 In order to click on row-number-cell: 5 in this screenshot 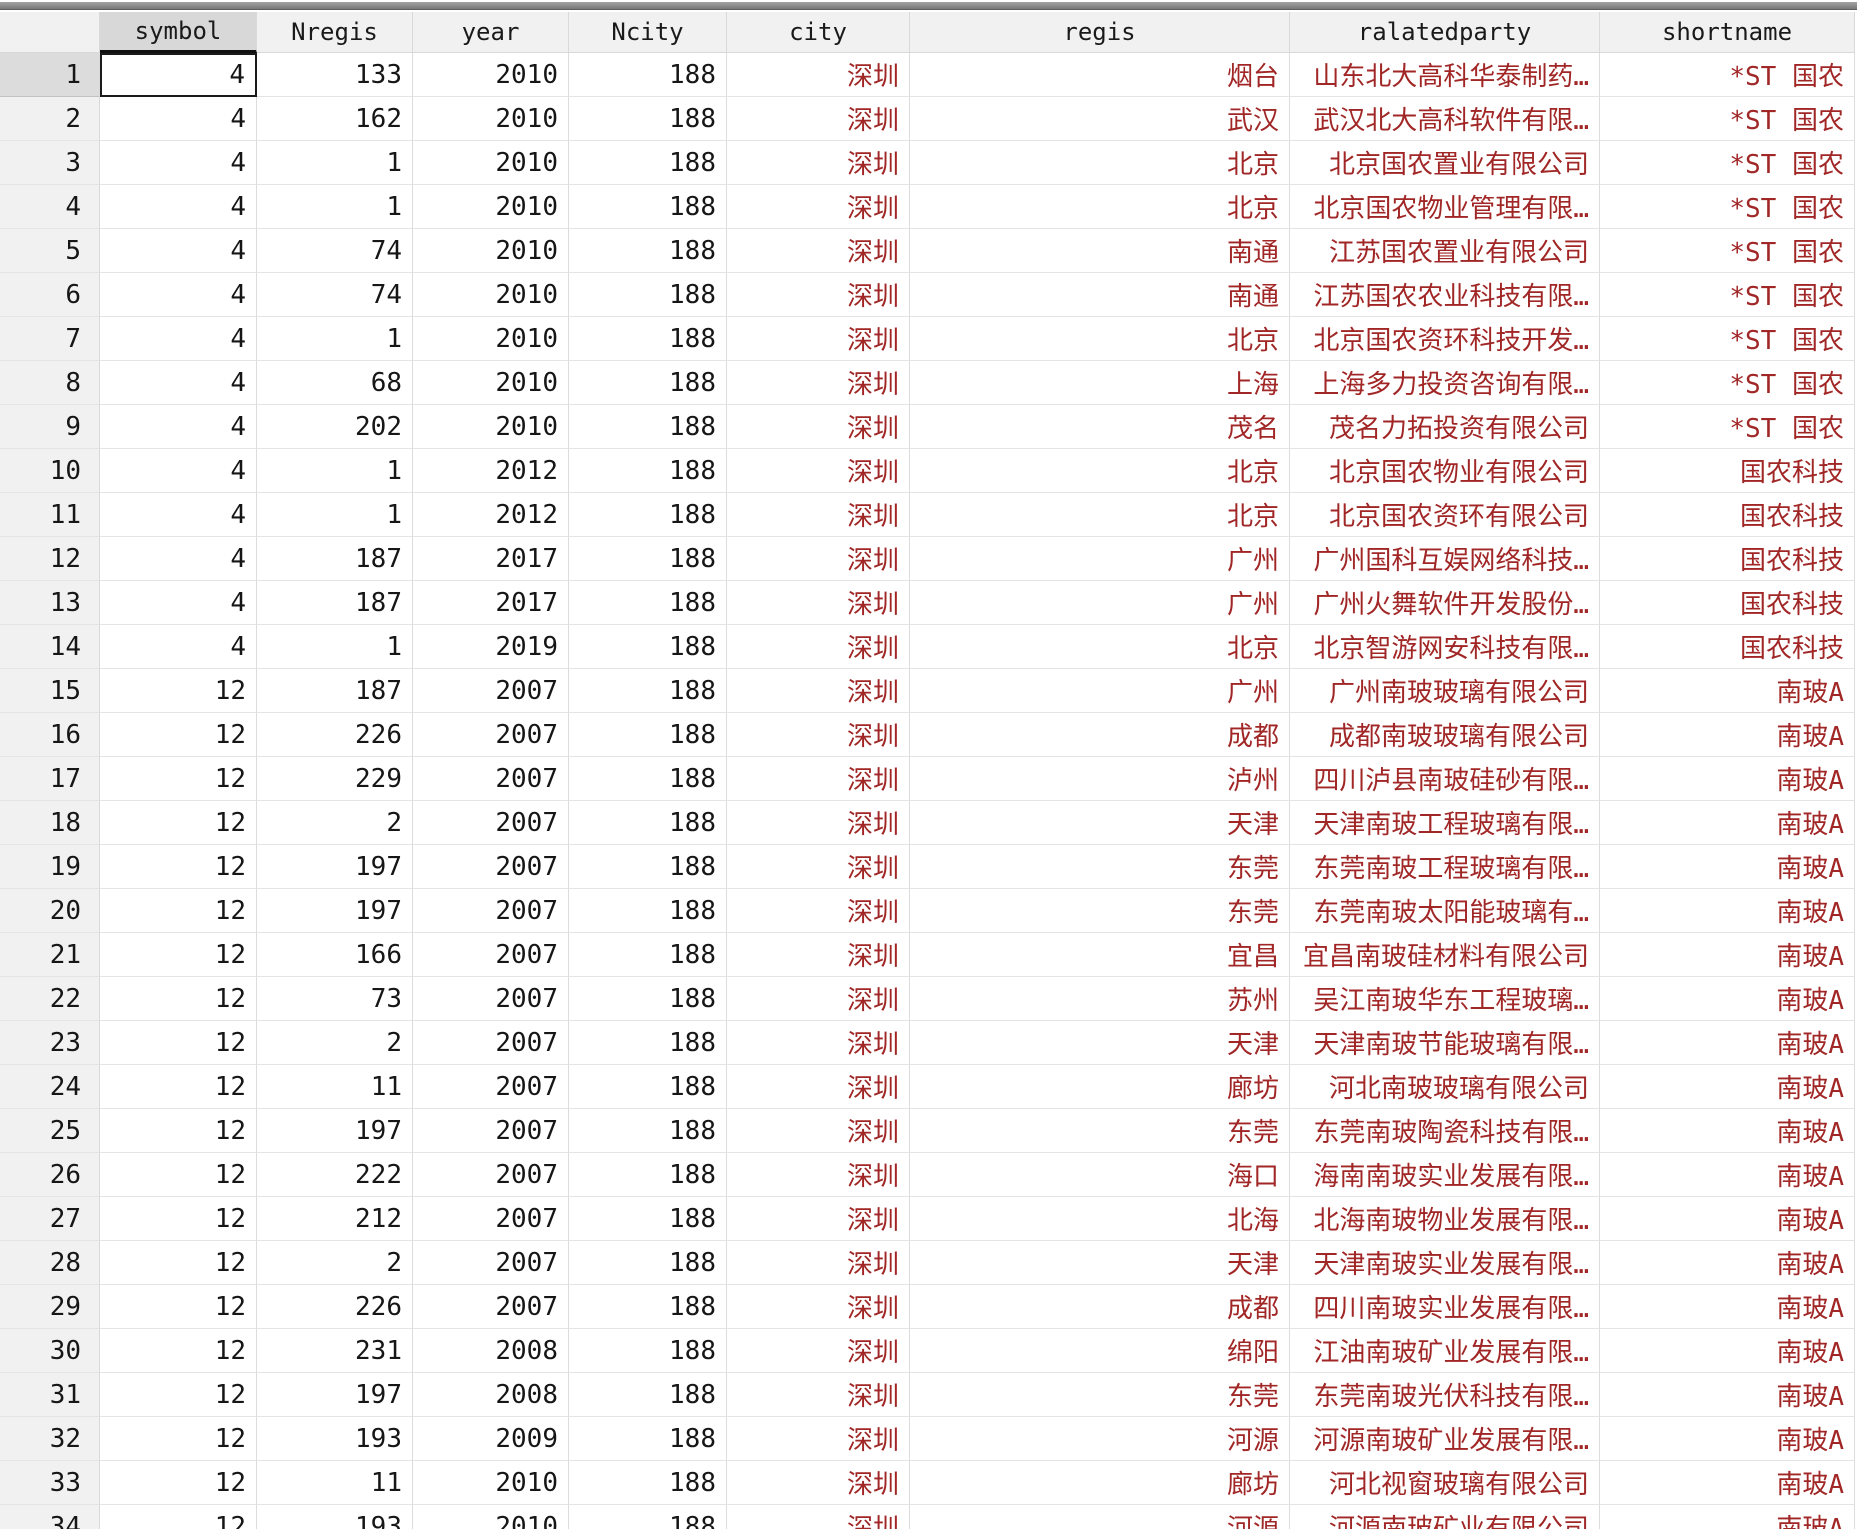, I will do `click(50, 251)`.